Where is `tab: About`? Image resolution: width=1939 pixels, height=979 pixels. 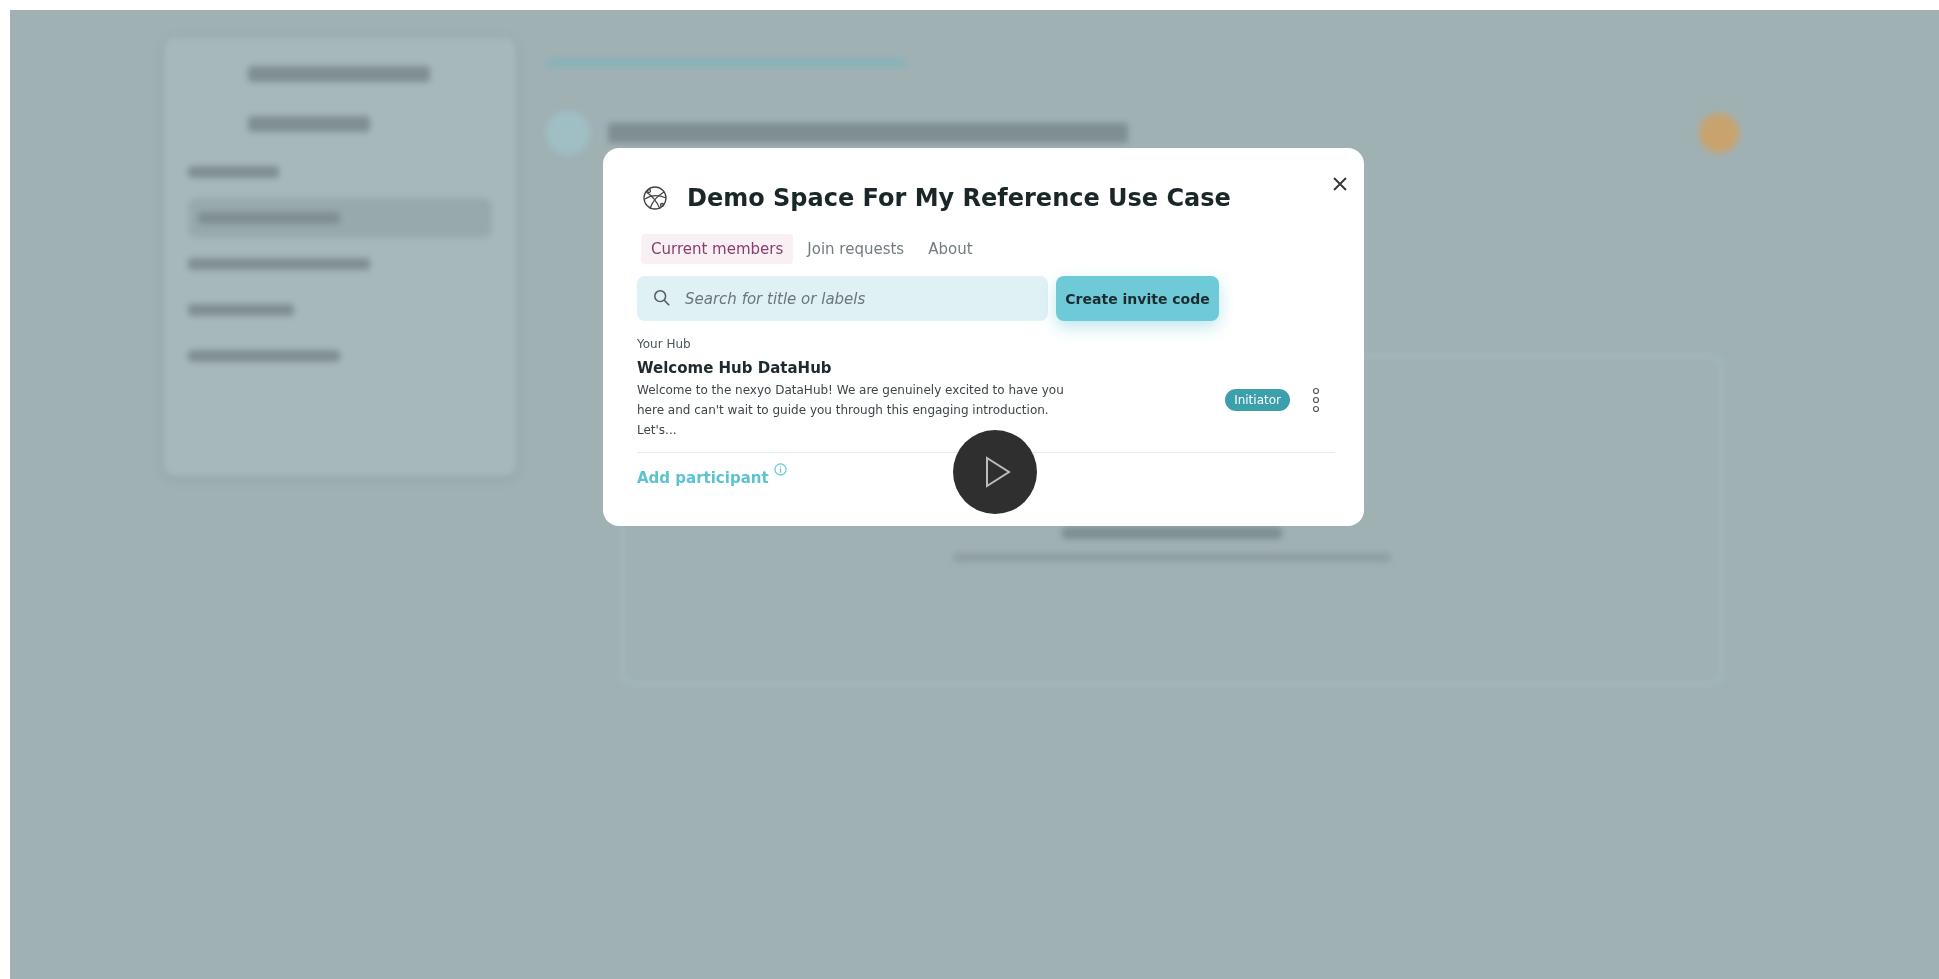
tab: About is located at coordinates (950, 249).